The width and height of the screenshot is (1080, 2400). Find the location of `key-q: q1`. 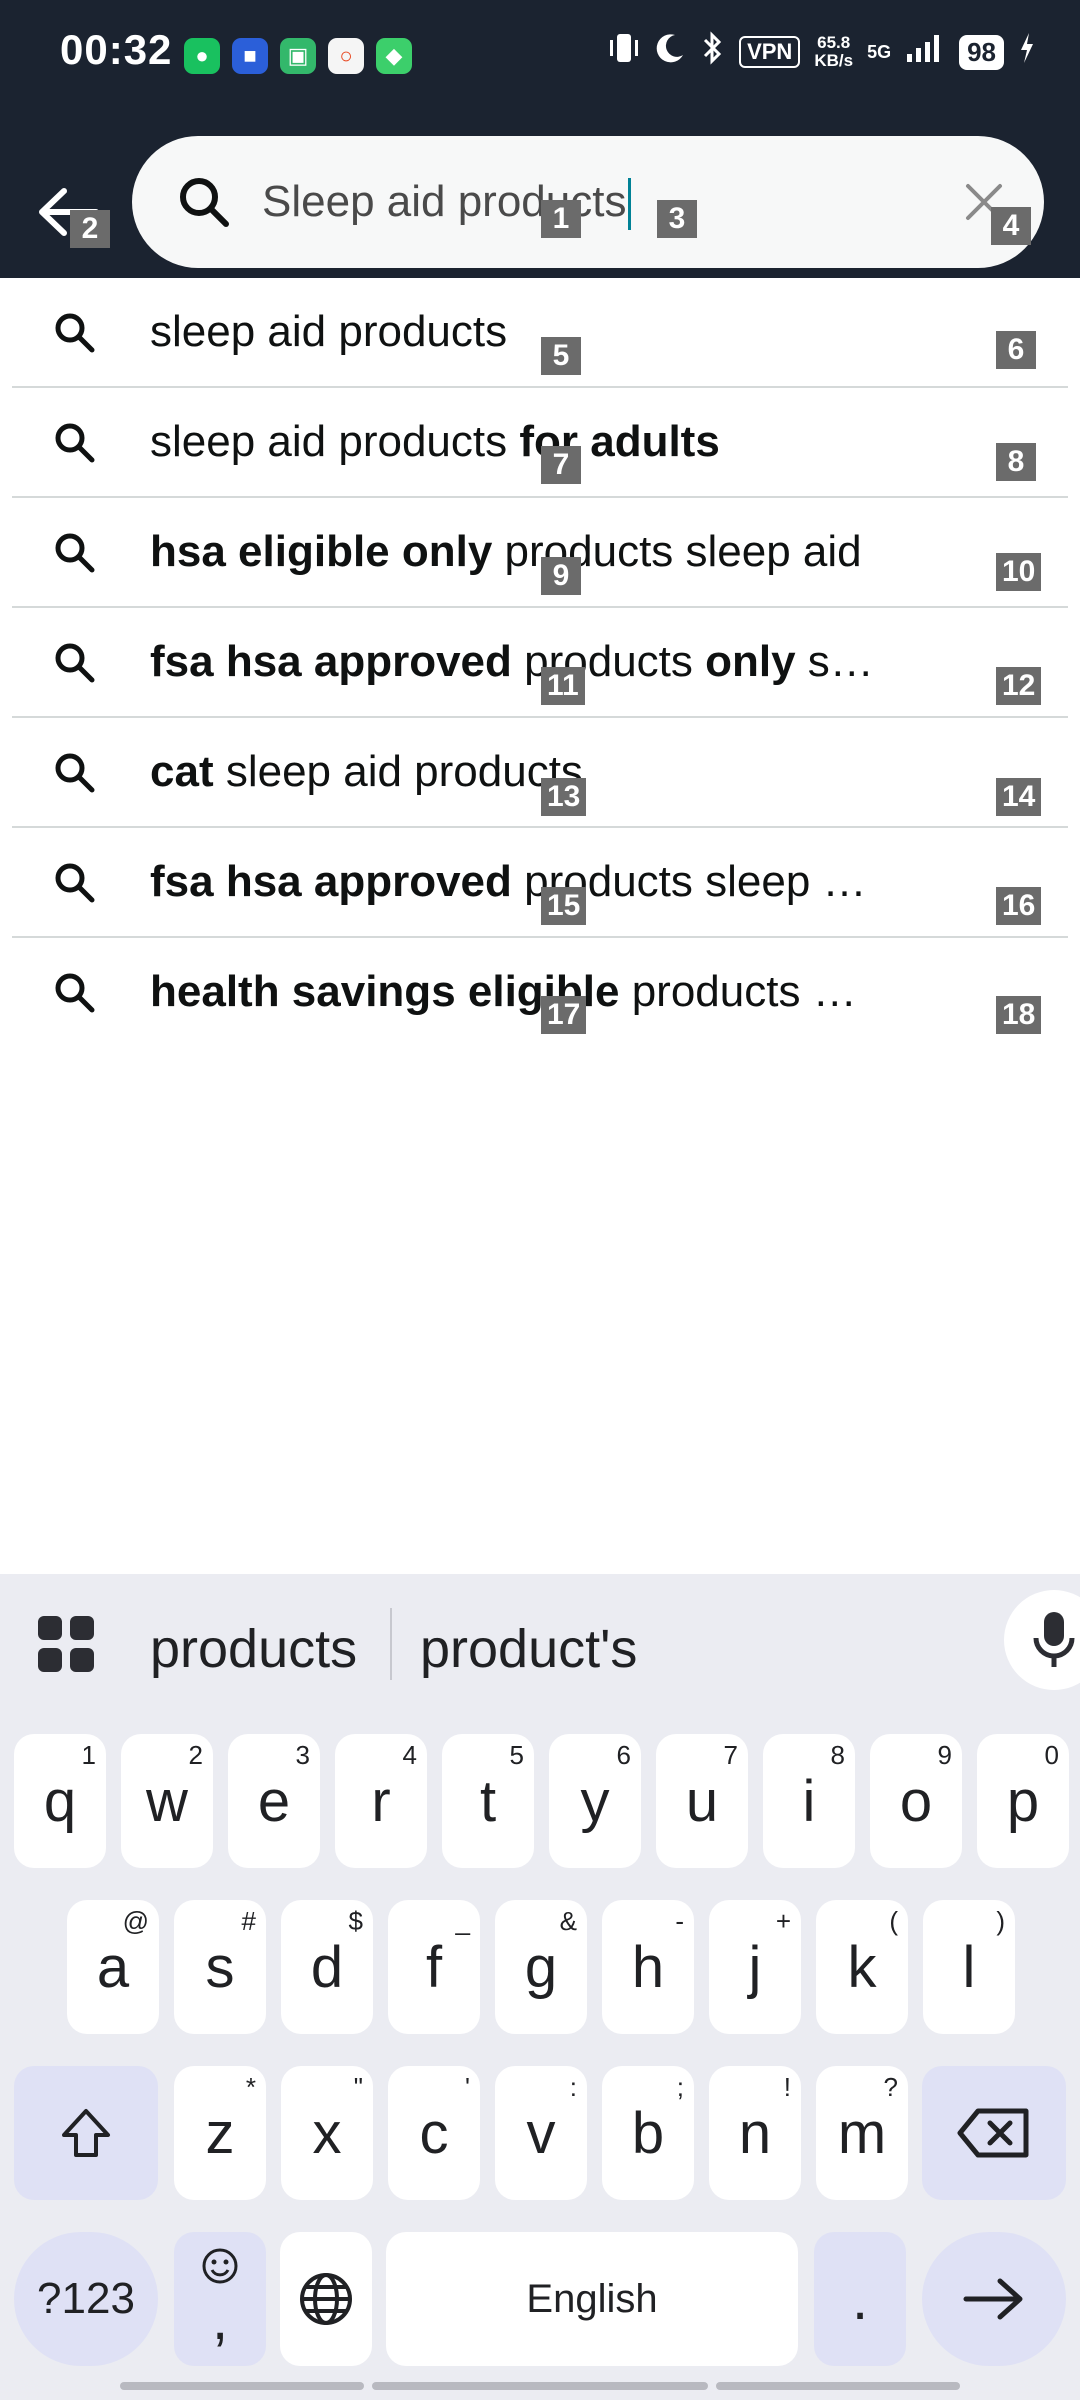

key-q: q1 is located at coordinates (60, 1801).